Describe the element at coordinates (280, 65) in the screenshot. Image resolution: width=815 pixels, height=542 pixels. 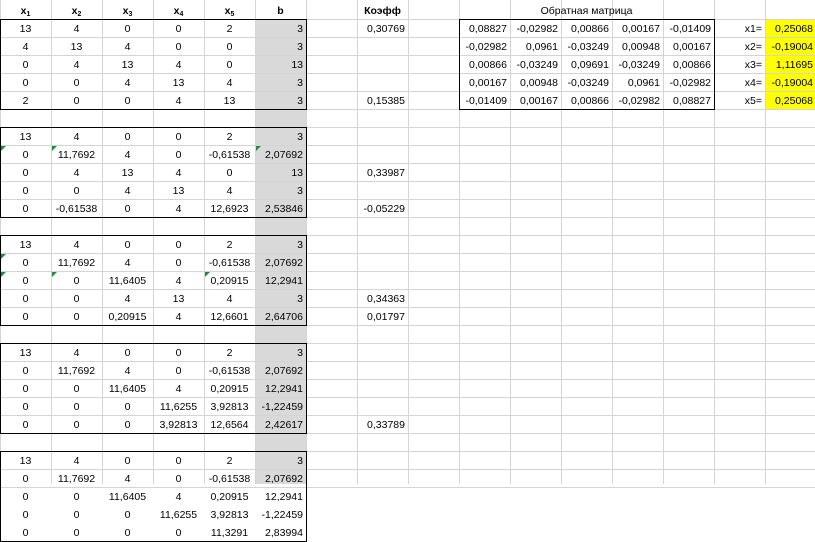
I see `b-cell: 13` at that location.